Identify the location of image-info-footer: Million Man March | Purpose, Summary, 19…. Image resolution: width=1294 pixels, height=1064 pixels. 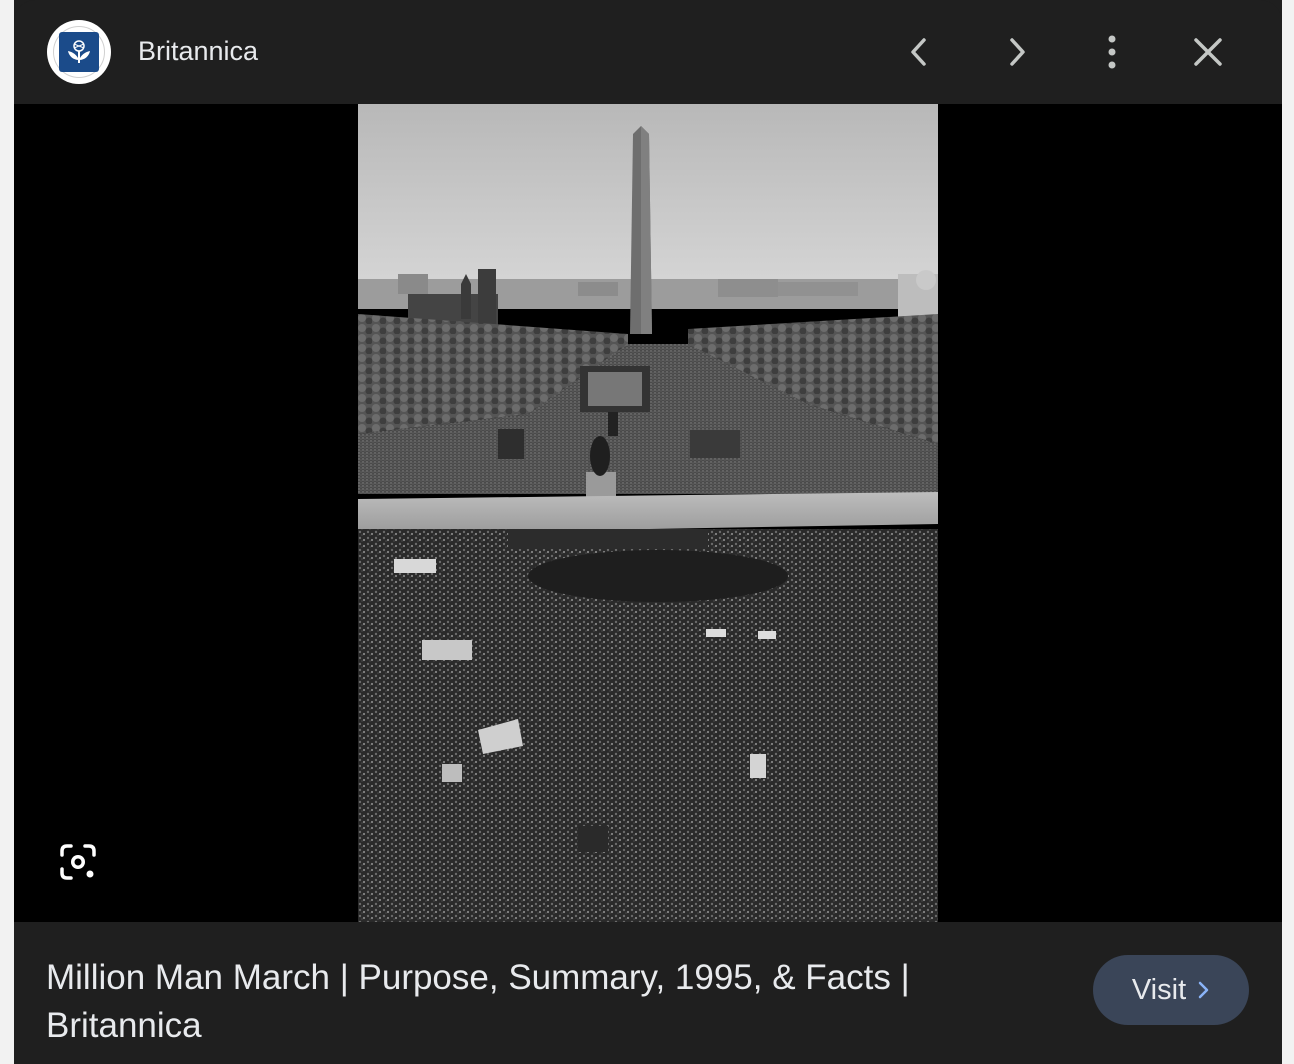
(648, 993).